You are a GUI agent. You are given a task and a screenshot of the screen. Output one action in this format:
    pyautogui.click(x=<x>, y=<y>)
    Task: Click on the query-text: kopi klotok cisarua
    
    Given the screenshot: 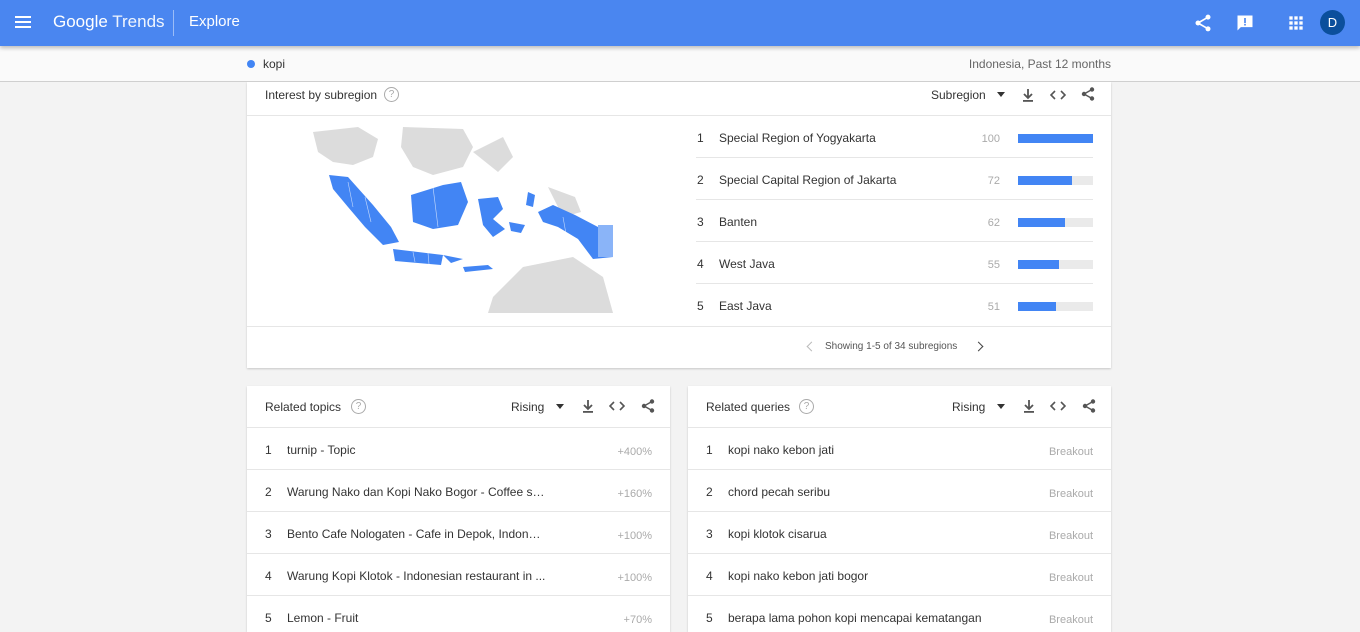 What is the action you would take?
    pyautogui.click(x=858, y=534)
    